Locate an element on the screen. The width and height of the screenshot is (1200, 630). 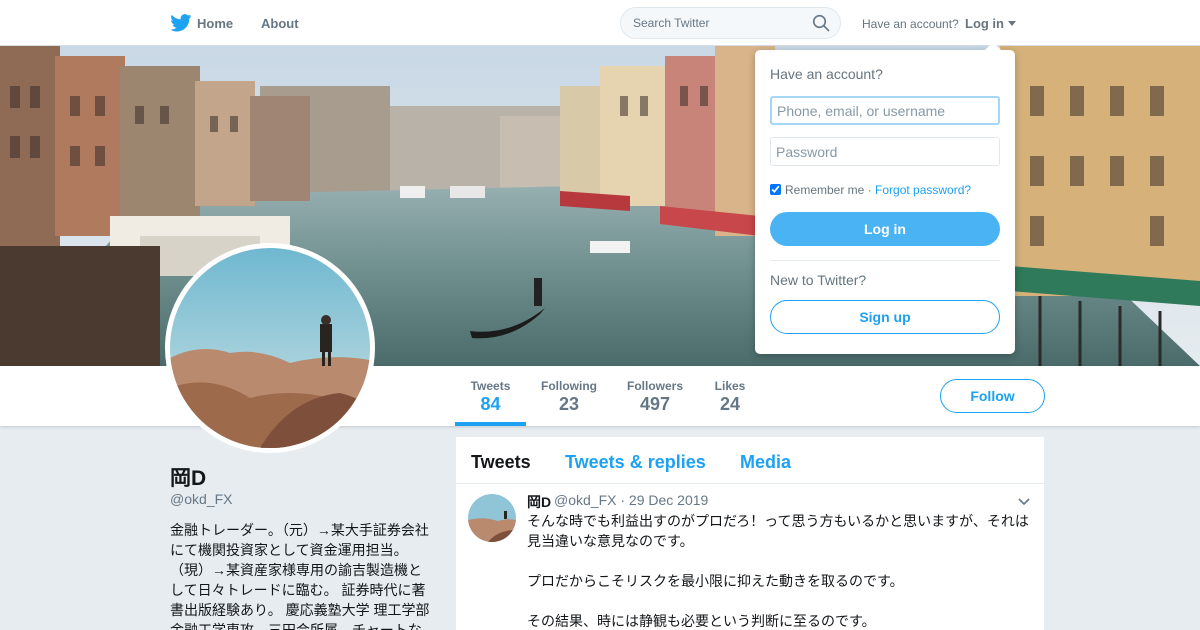
password-field is located at coordinates (885, 151).